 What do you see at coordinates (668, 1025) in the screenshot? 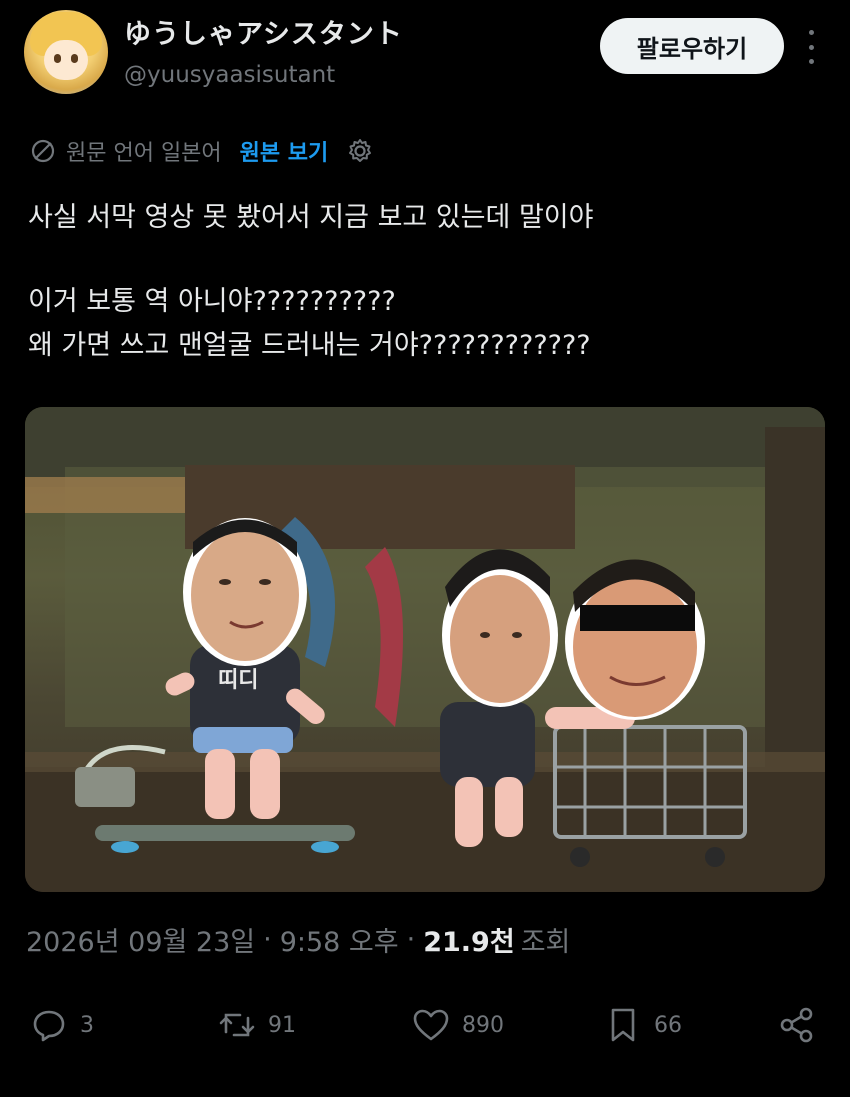
I see `bookmark-count: 66` at bounding box center [668, 1025].